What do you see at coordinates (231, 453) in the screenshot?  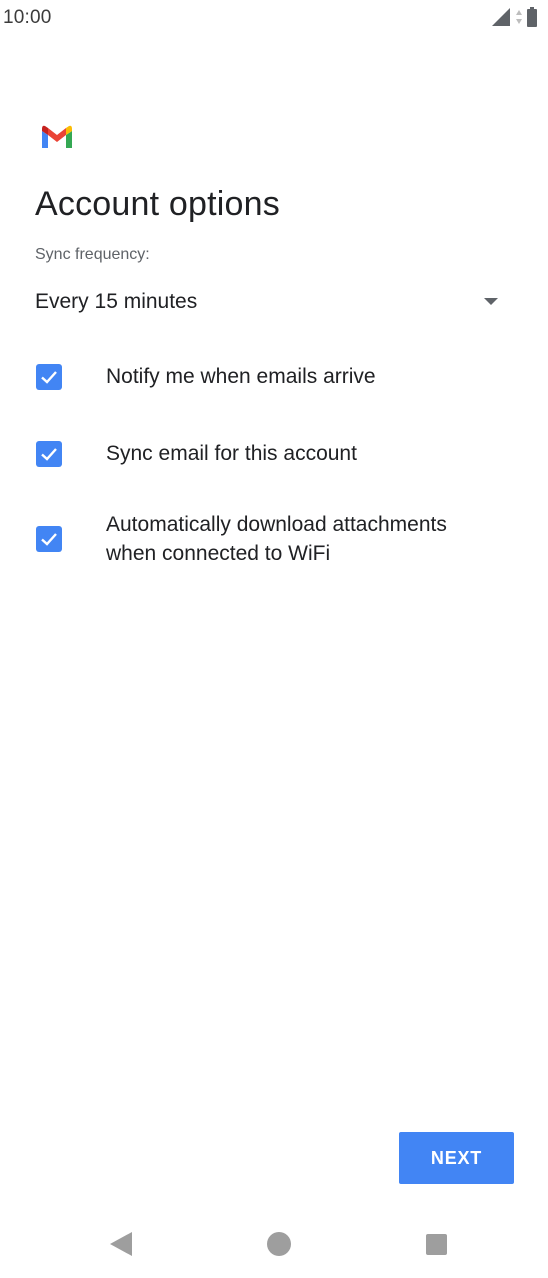 I see `sync-email-label: Sync email for this account` at bounding box center [231, 453].